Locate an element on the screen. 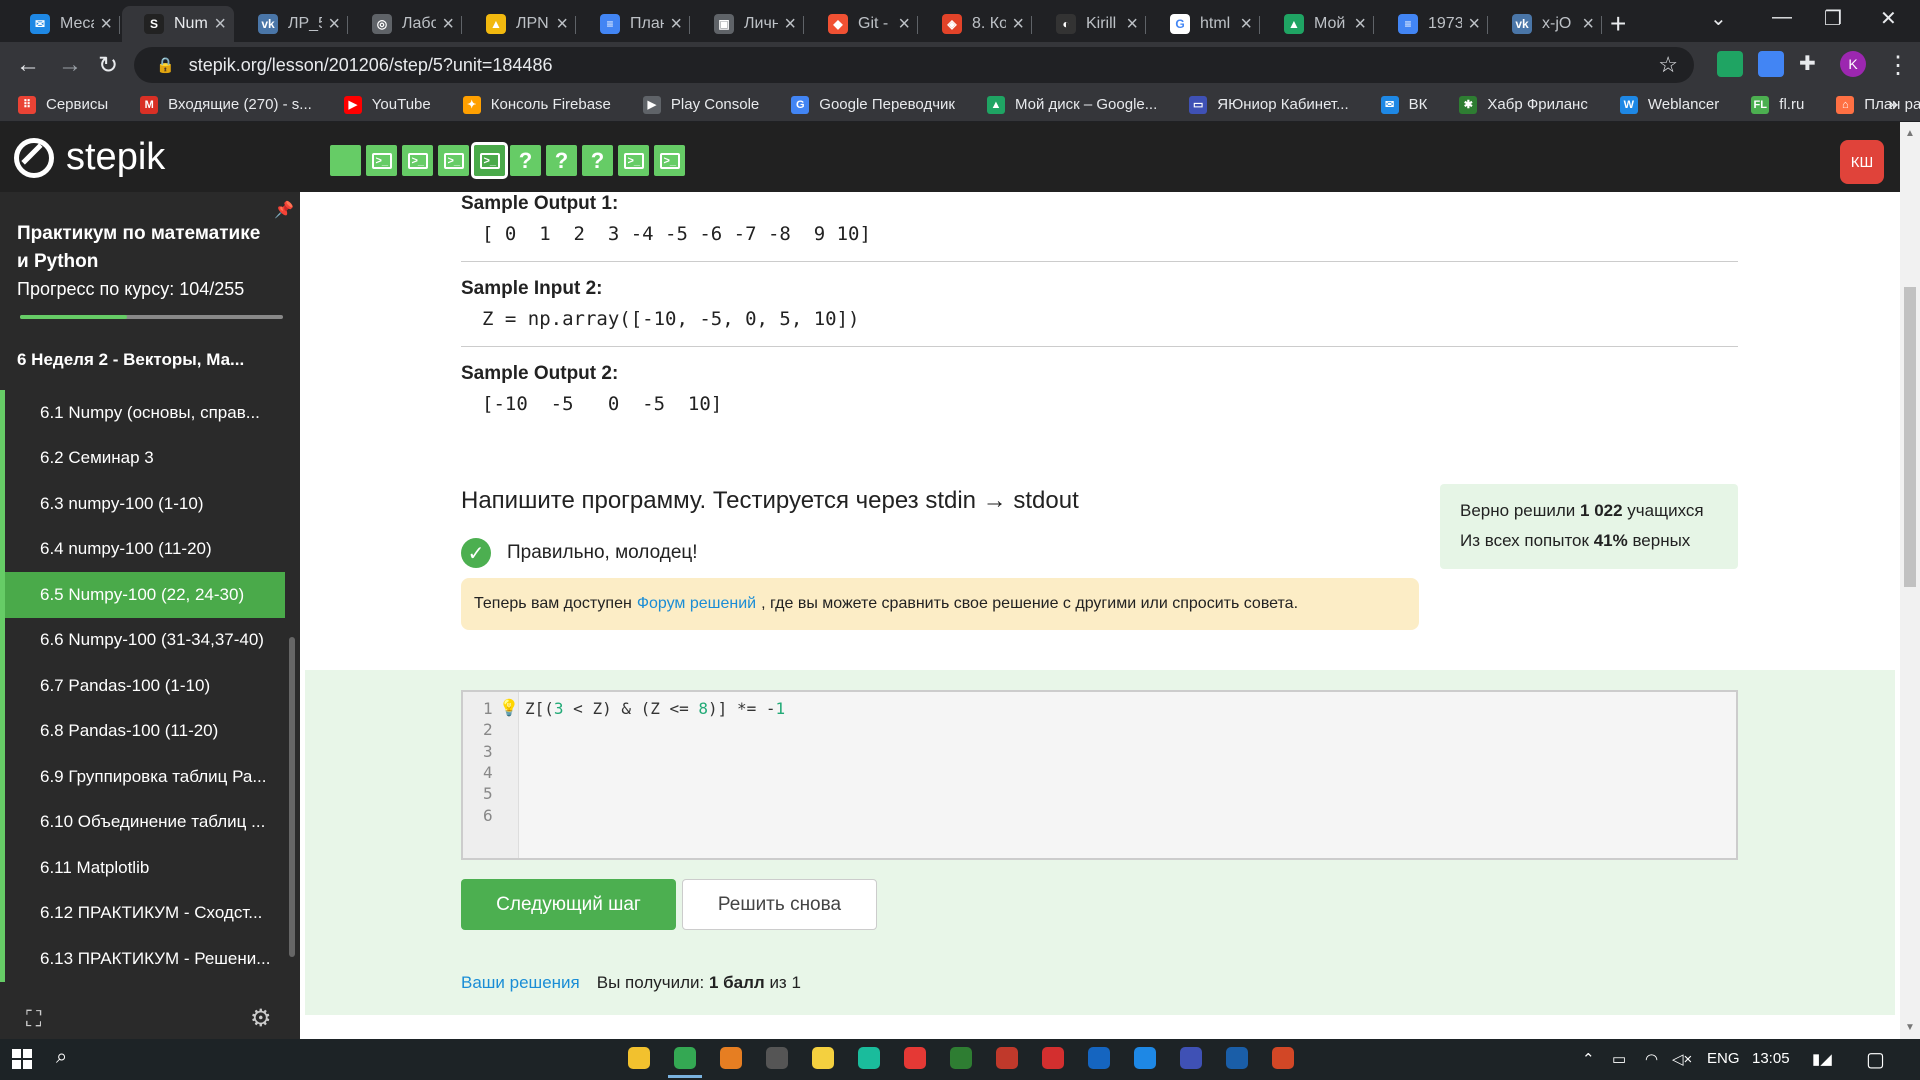 Image resolution: width=1920 pixels, height=1080 pixels. app-yellow-icon is located at coordinates (823, 1058).